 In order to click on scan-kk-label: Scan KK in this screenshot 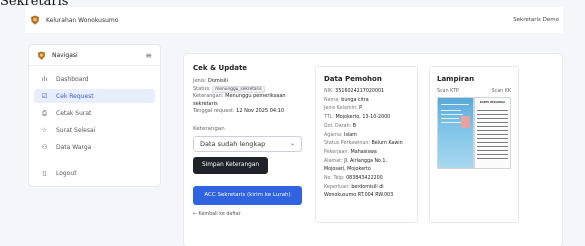, I will do `click(501, 91)`.